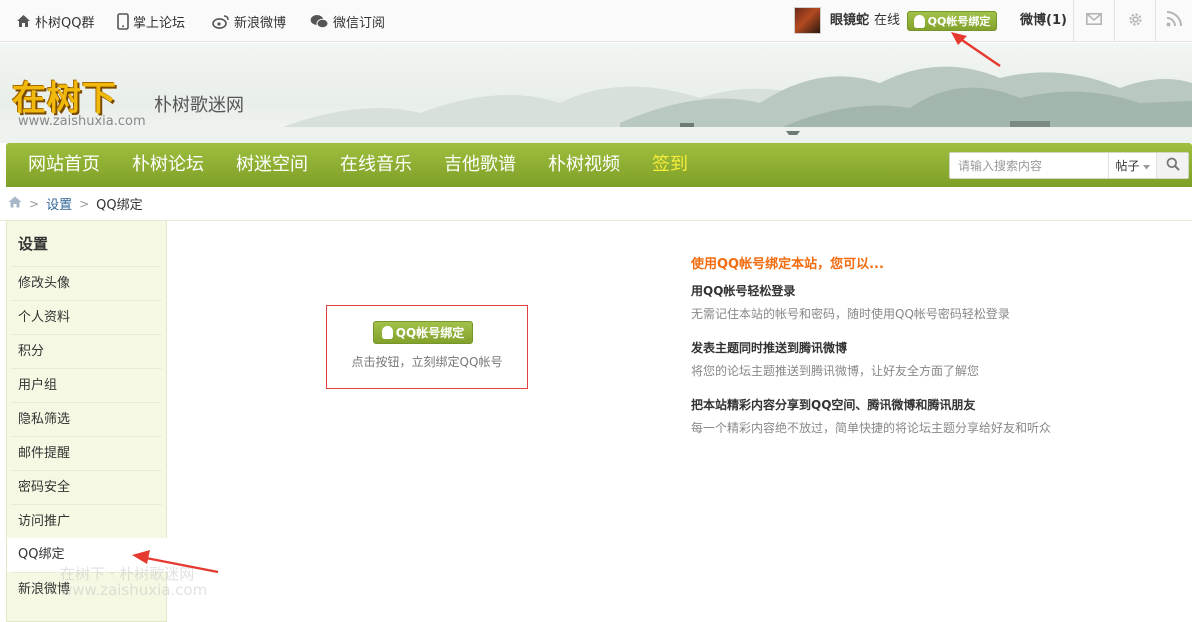  Describe the element at coordinates (376, 165) in the screenshot. I see `nav-item-music: 在线音乐` at that location.